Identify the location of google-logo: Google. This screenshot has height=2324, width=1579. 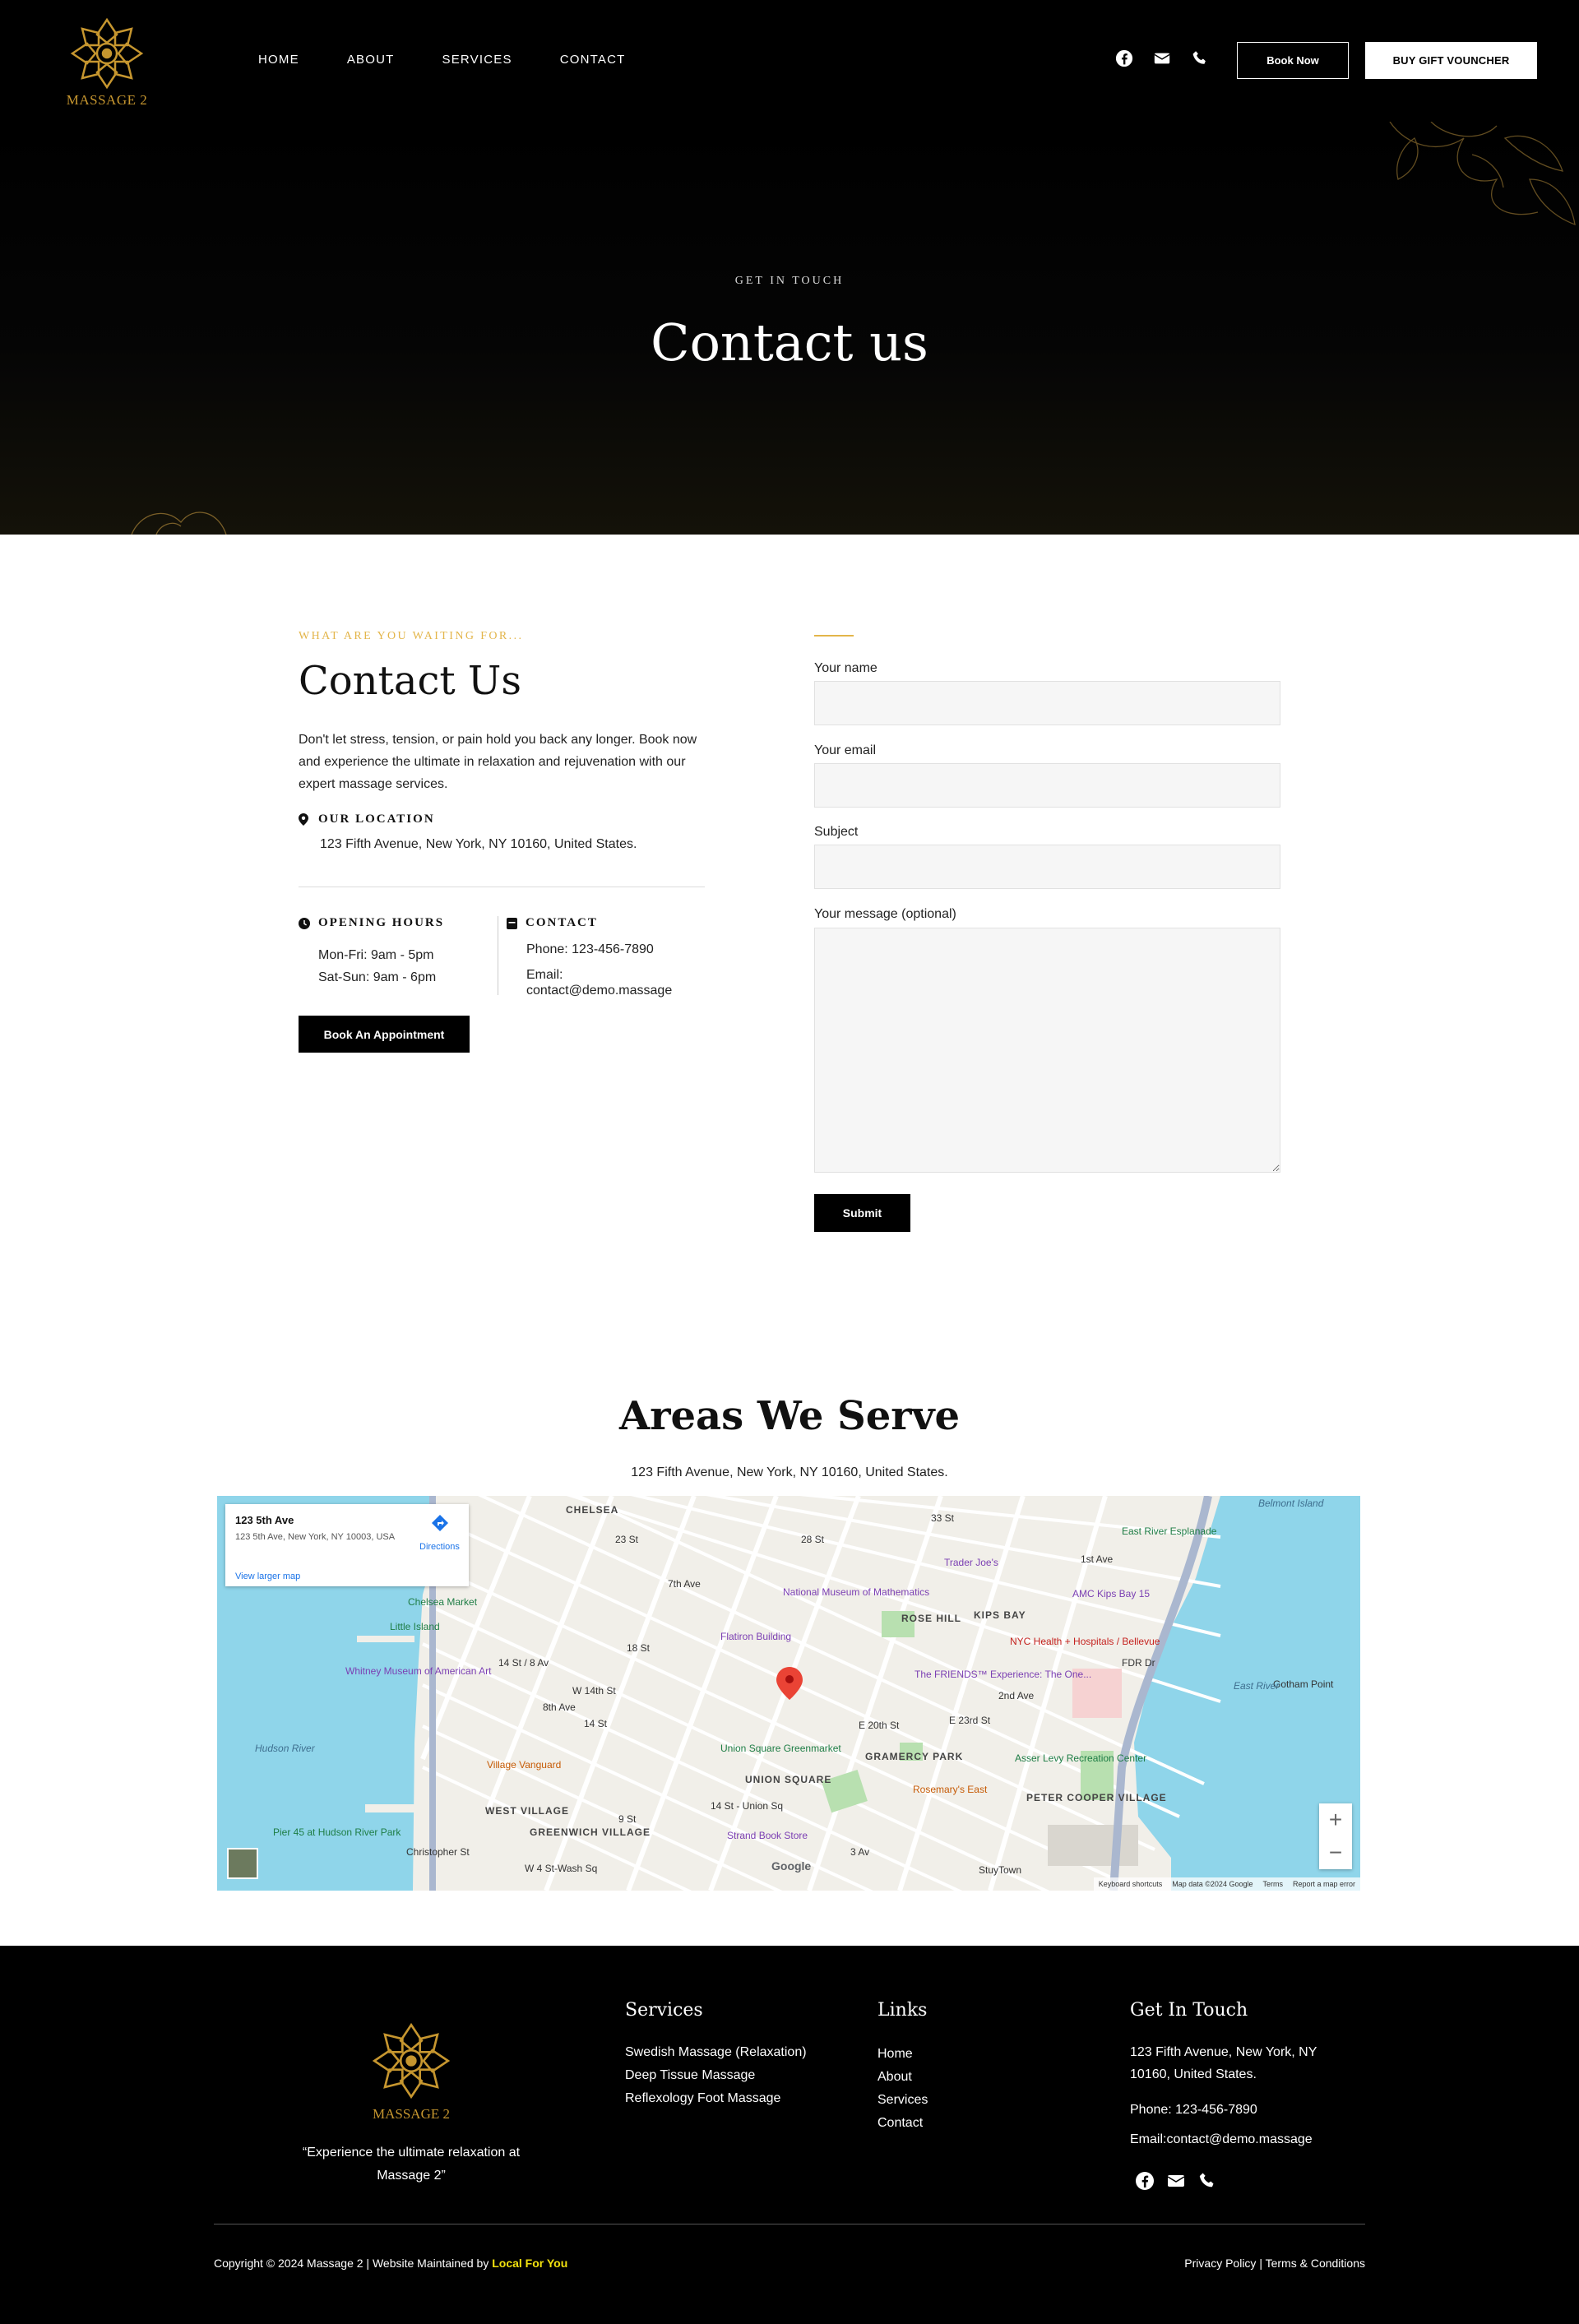
(791, 1866).